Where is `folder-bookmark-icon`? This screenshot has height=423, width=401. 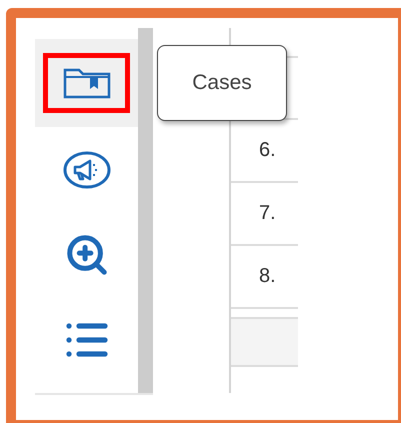
folder-bookmark-icon is located at coordinates (86, 83).